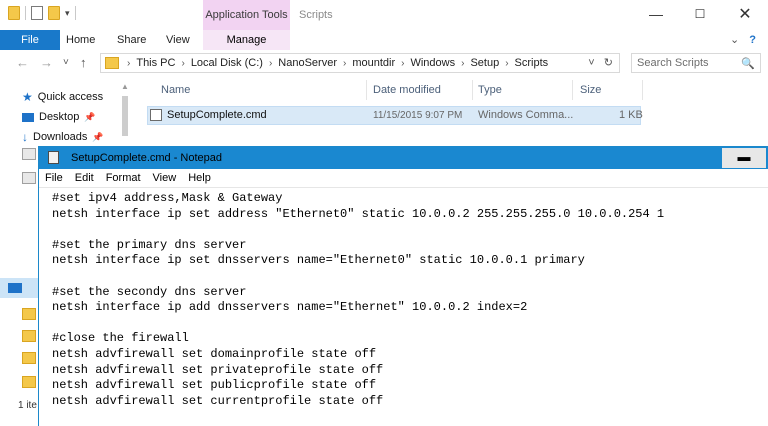  I want to click on customize-toolbar-icon: ▾, so click(67, 13).